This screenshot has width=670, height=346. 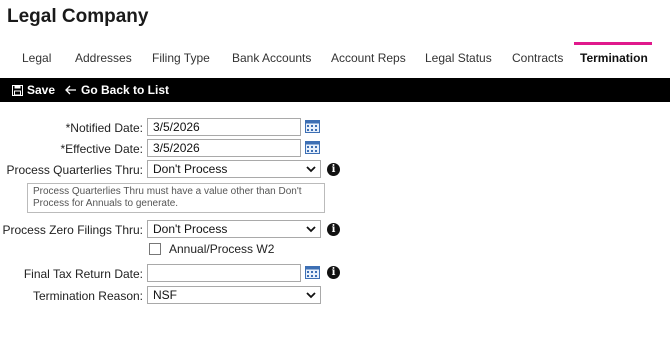 I want to click on termination-reason-label: Termination Reason:, so click(x=87, y=296).